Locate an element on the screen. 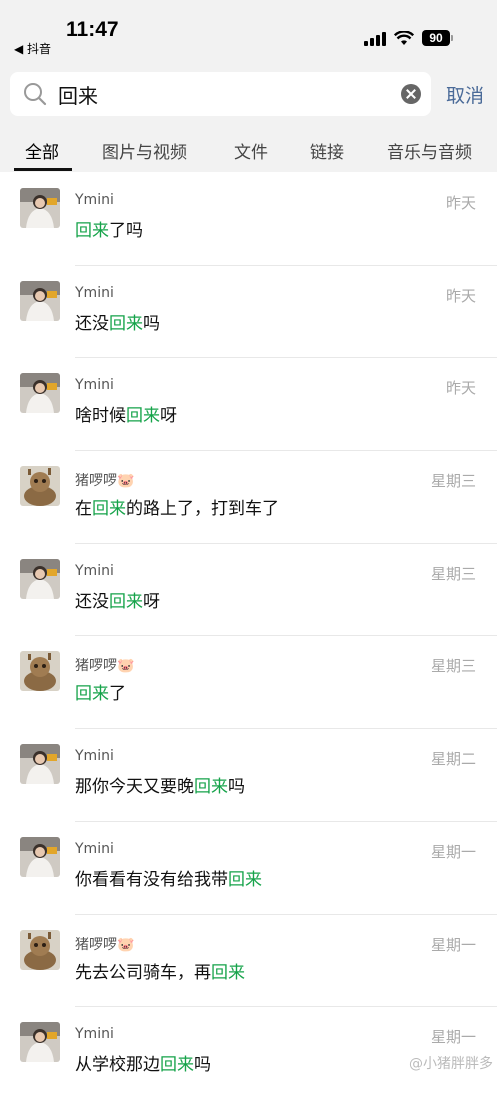 Image resolution: width=497 pixels, height=1099 pixels. result-item: Ymini 星期一 你看看有没有给我带回来 is located at coordinates (248, 867).